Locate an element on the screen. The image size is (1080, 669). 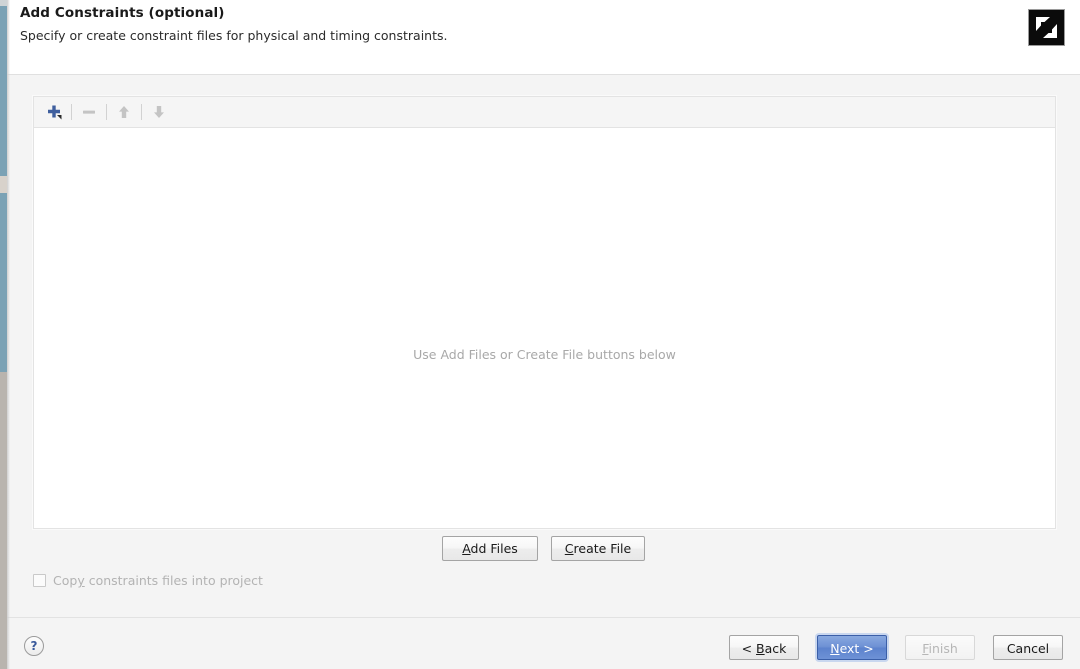
question-mark-icon: ? is located at coordinates (34, 646).